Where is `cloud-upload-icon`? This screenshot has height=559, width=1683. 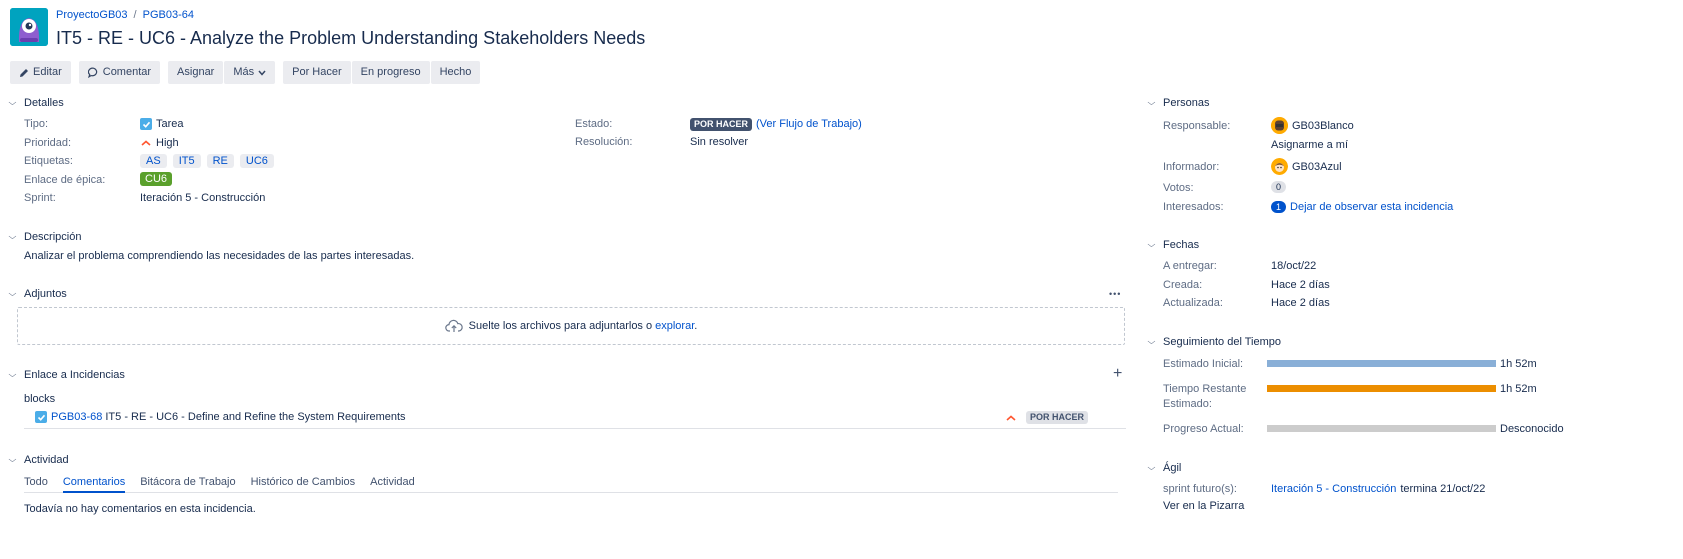
cloud-upload-icon is located at coordinates (453, 325).